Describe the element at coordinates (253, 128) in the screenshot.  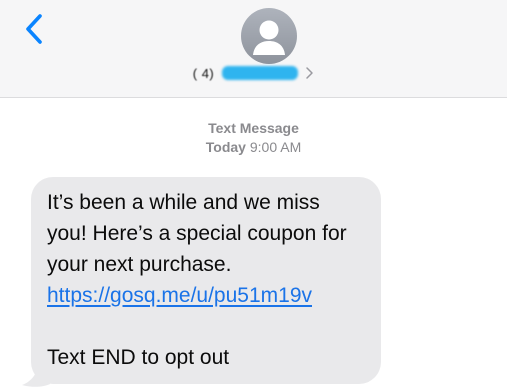
I see `message-type-label: Text Message` at that location.